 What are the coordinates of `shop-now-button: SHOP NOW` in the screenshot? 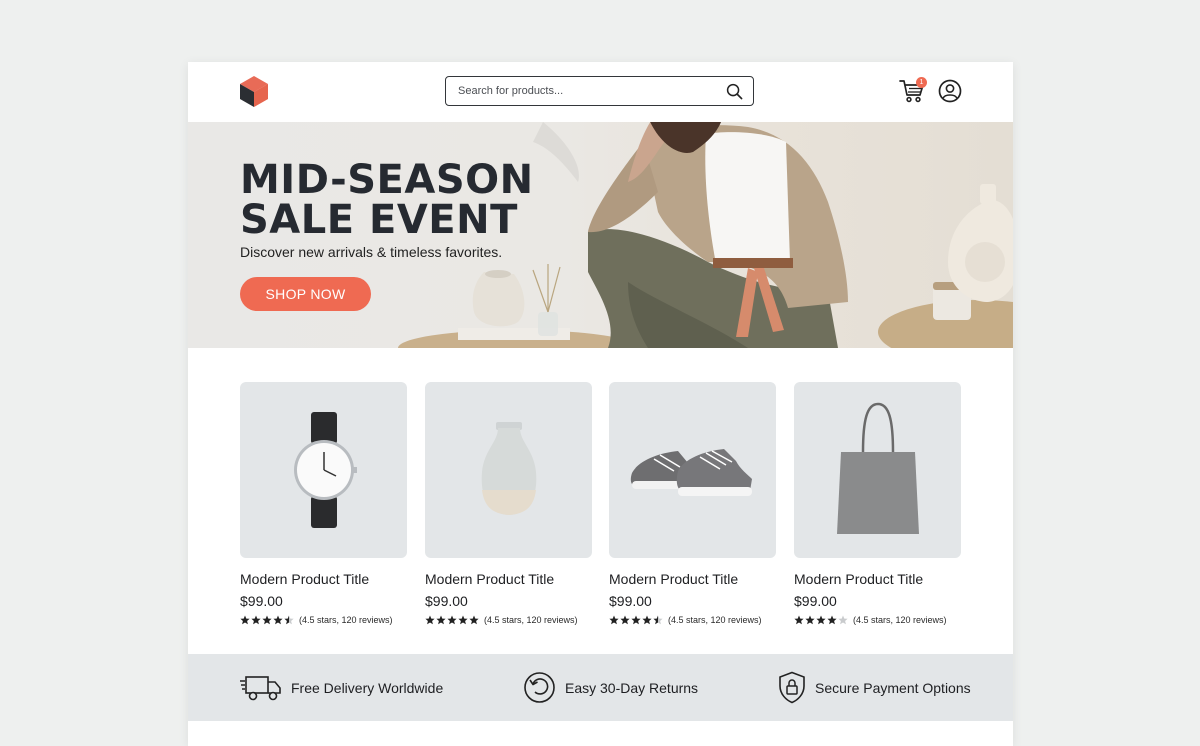 It's located at (305, 294).